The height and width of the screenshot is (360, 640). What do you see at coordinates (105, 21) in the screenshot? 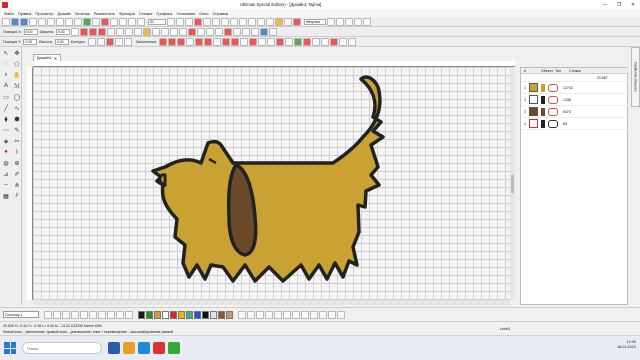
I see `show-stitches-icon` at bounding box center [105, 21].